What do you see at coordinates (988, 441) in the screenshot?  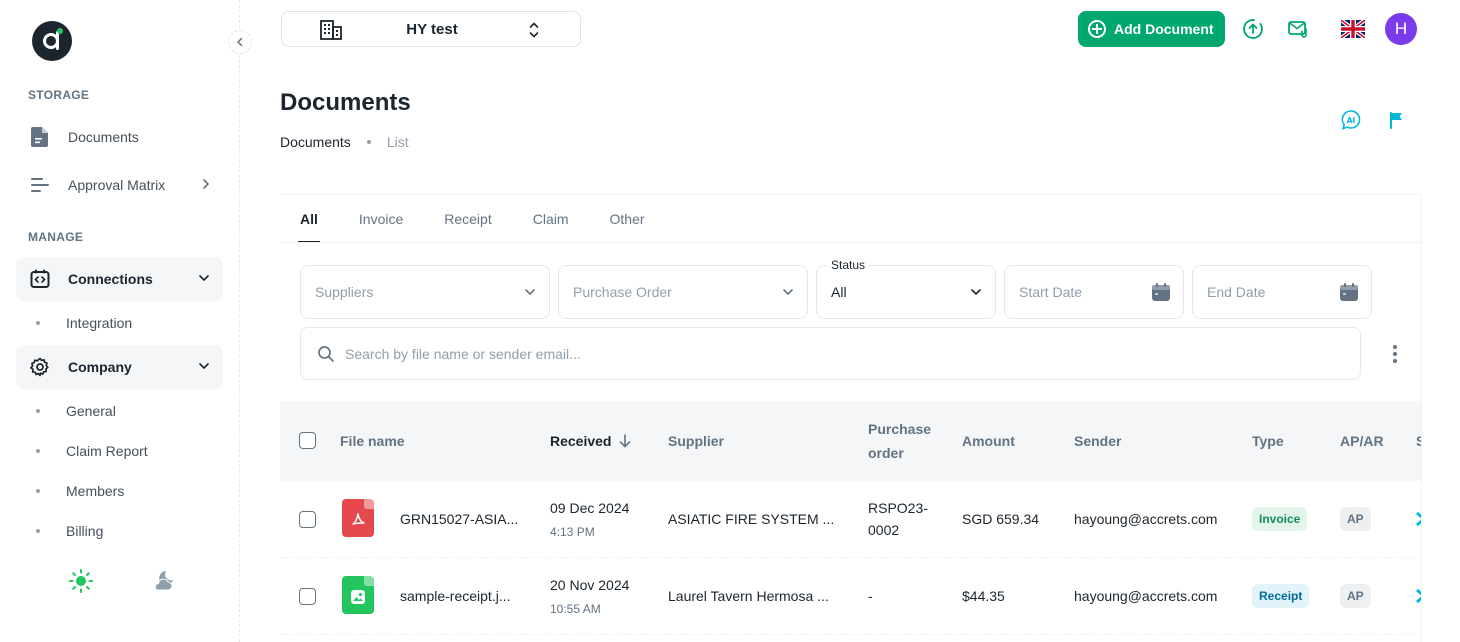 I see `column-amount: Amount` at bounding box center [988, 441].